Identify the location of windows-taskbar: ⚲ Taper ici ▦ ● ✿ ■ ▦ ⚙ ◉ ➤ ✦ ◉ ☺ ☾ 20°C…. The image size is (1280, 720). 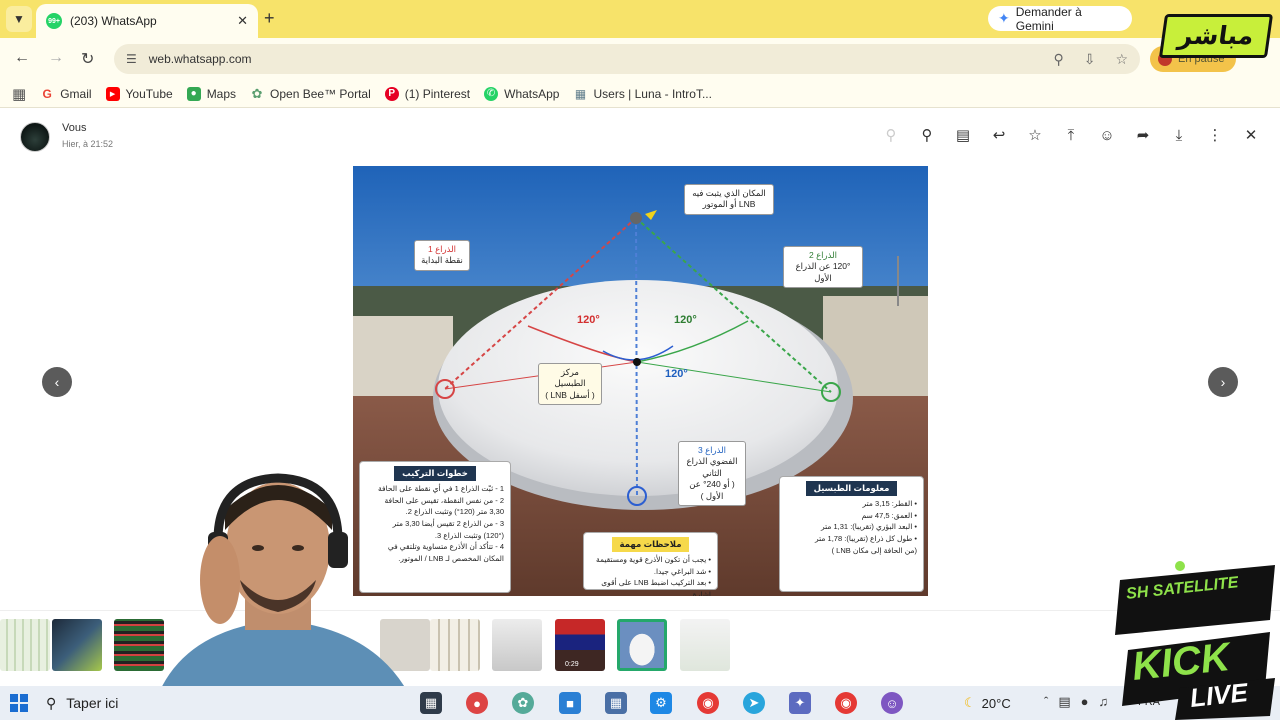
(640, 703).